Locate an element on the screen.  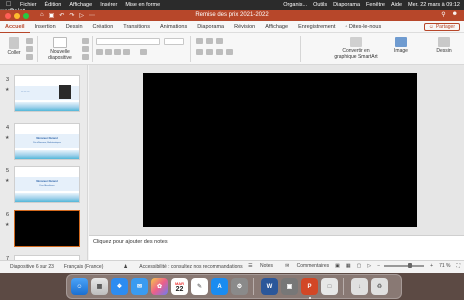
launchpad-icon: ▦ is located at coordinates (99, 286).